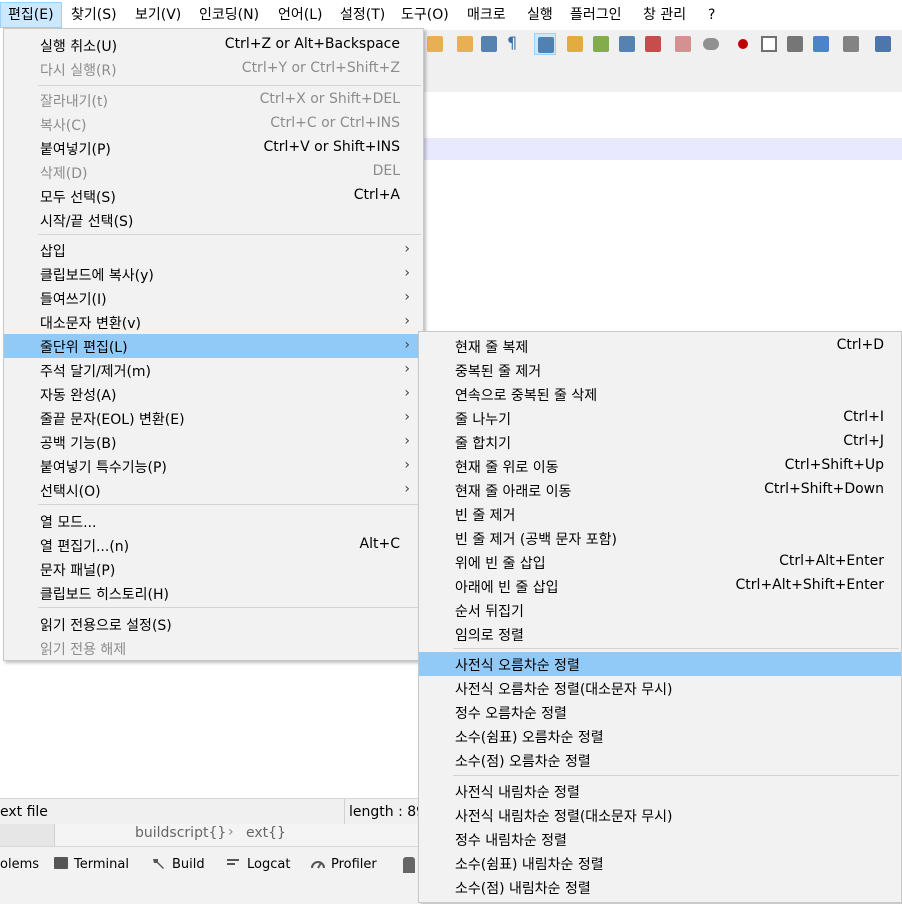 The height and width of the screenshot is (904, 902). What do you see at coordinates (660, 736) in the screenshot?
I see `line-menu-item: 소수(쉼표) 오름차순 정렬` at bounding box center [660, 736].